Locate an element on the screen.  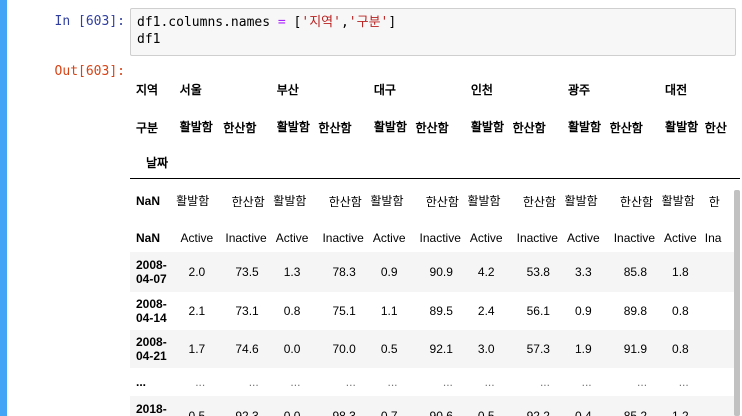
table-cell: 90.9 is located at coordinates (441, 272).